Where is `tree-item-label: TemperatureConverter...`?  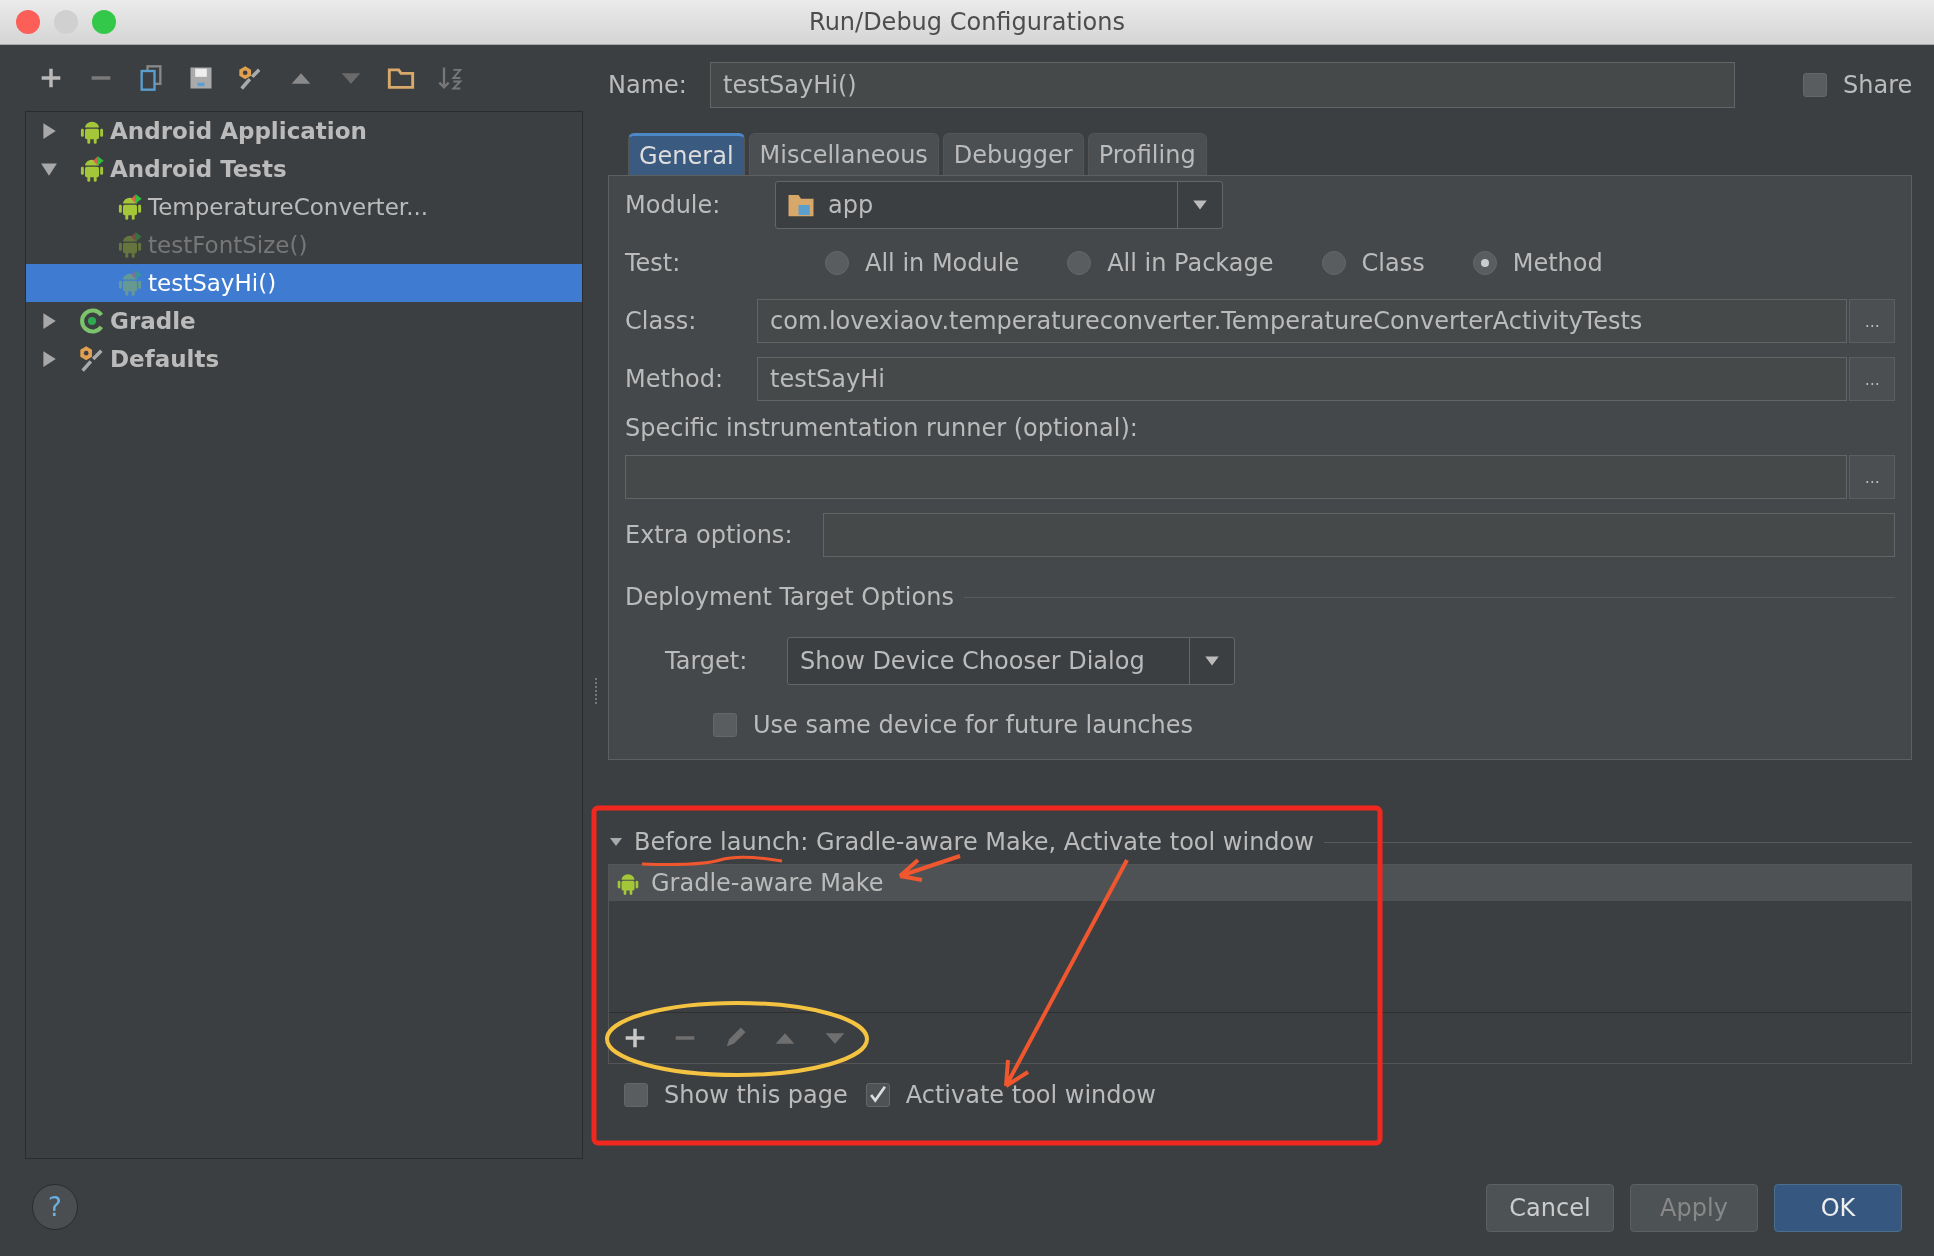 tree-item-label: TemperatureConverter... is located at coordinates (288, 207).